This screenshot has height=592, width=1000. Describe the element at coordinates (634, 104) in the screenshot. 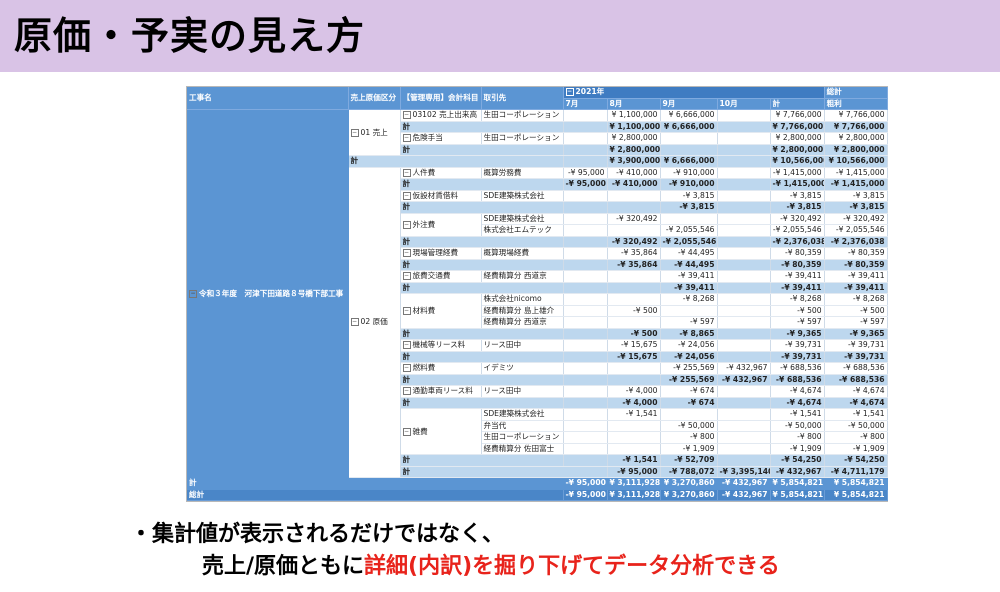

I see `header-month: 8月` at that location.